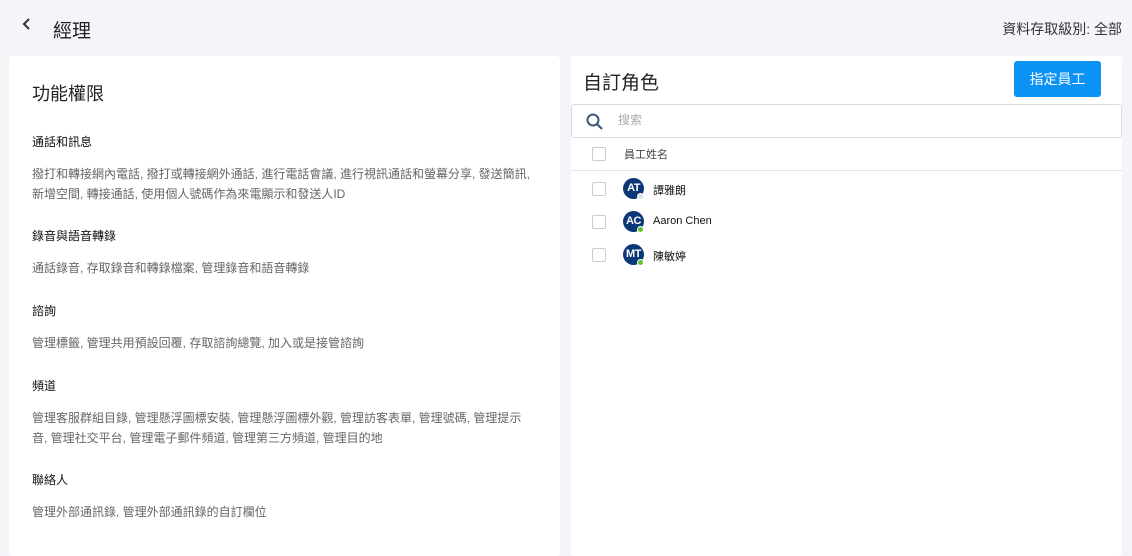  Describe the element at coordinates (669, 257) in the screenshot. I see `employee-name: 陳敏婷` at that location.